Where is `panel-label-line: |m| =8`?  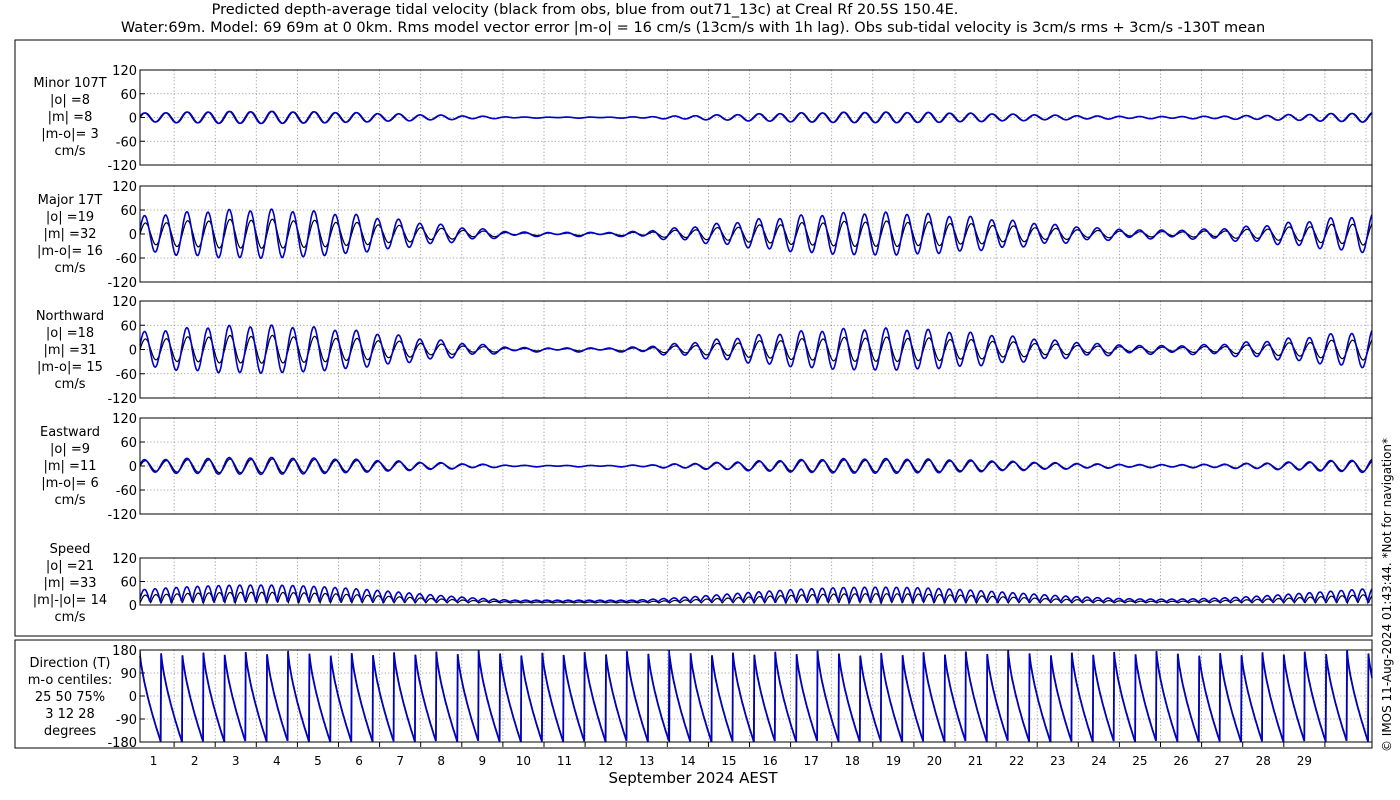 panel-label-line: |m| =8 is located at coordinates (70, 117).